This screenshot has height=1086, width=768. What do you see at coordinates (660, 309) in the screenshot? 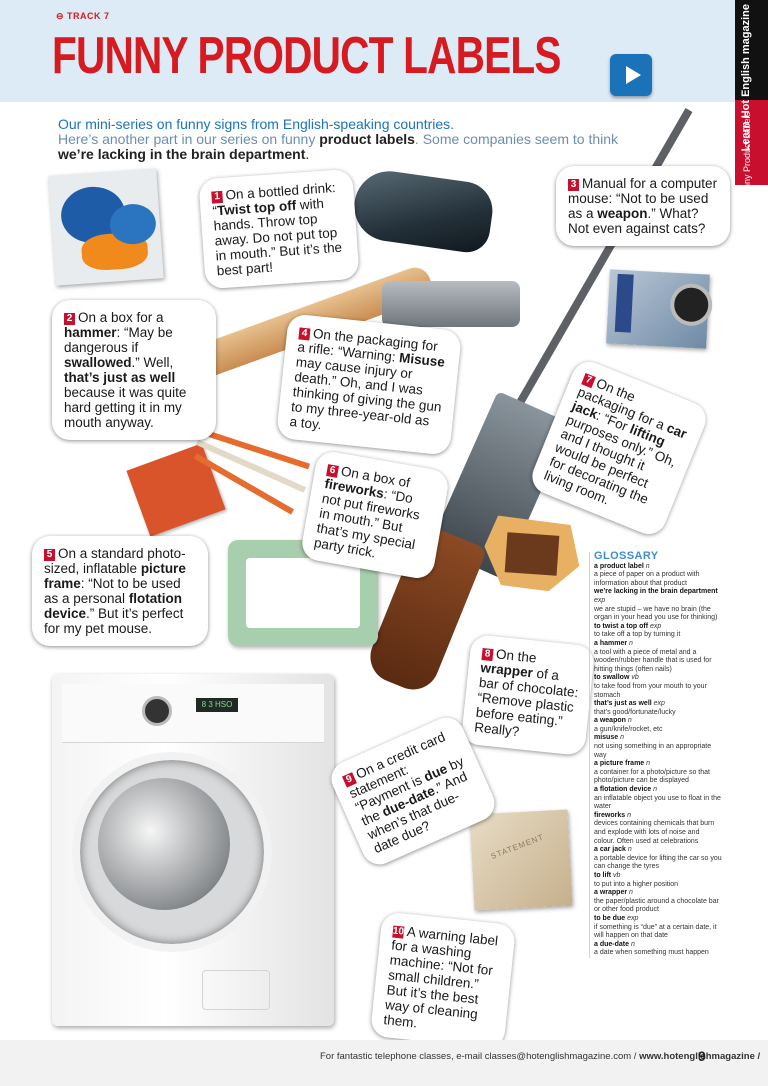
I see `car-jack-photo` at bounding box center [660, 309].